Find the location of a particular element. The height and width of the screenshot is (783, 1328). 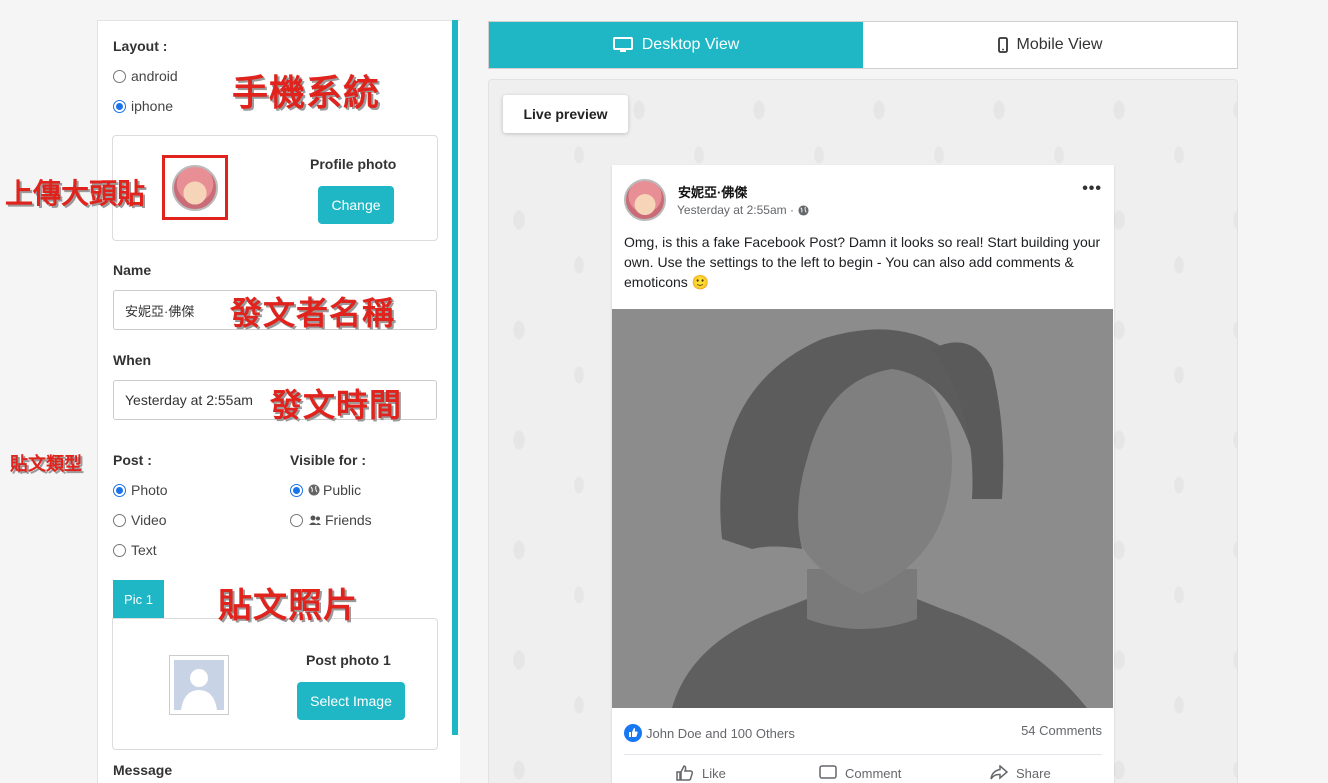

profile-photo-label: Profile photo is located at coordinates (353, 164).